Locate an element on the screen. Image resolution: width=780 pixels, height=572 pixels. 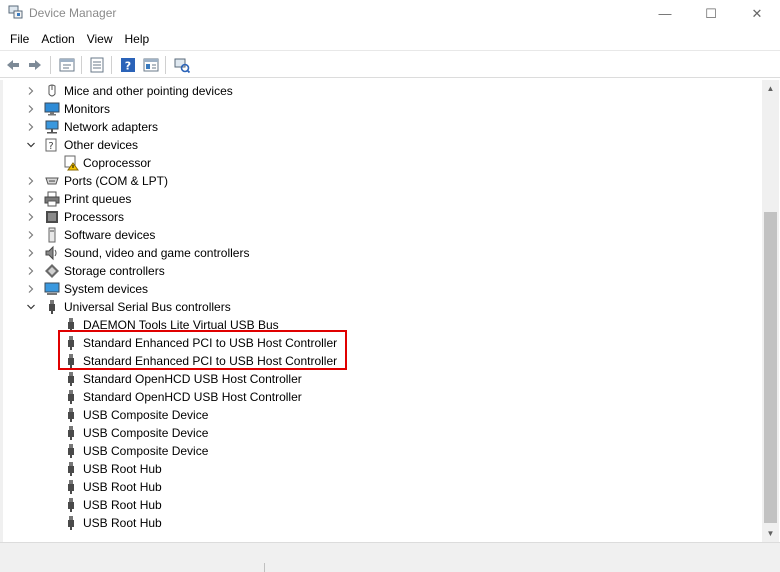
title-bar: Device Manager — ☐ ✕ is located at coordinates (390, 13).